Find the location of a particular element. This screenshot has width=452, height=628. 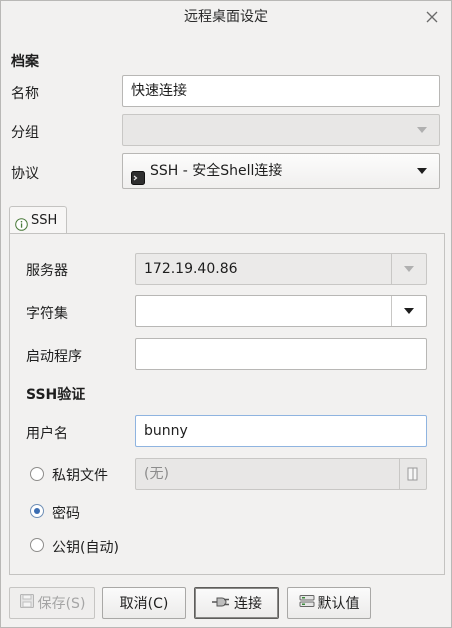

default-button: 默认值 is located at coordinates (329, 603).